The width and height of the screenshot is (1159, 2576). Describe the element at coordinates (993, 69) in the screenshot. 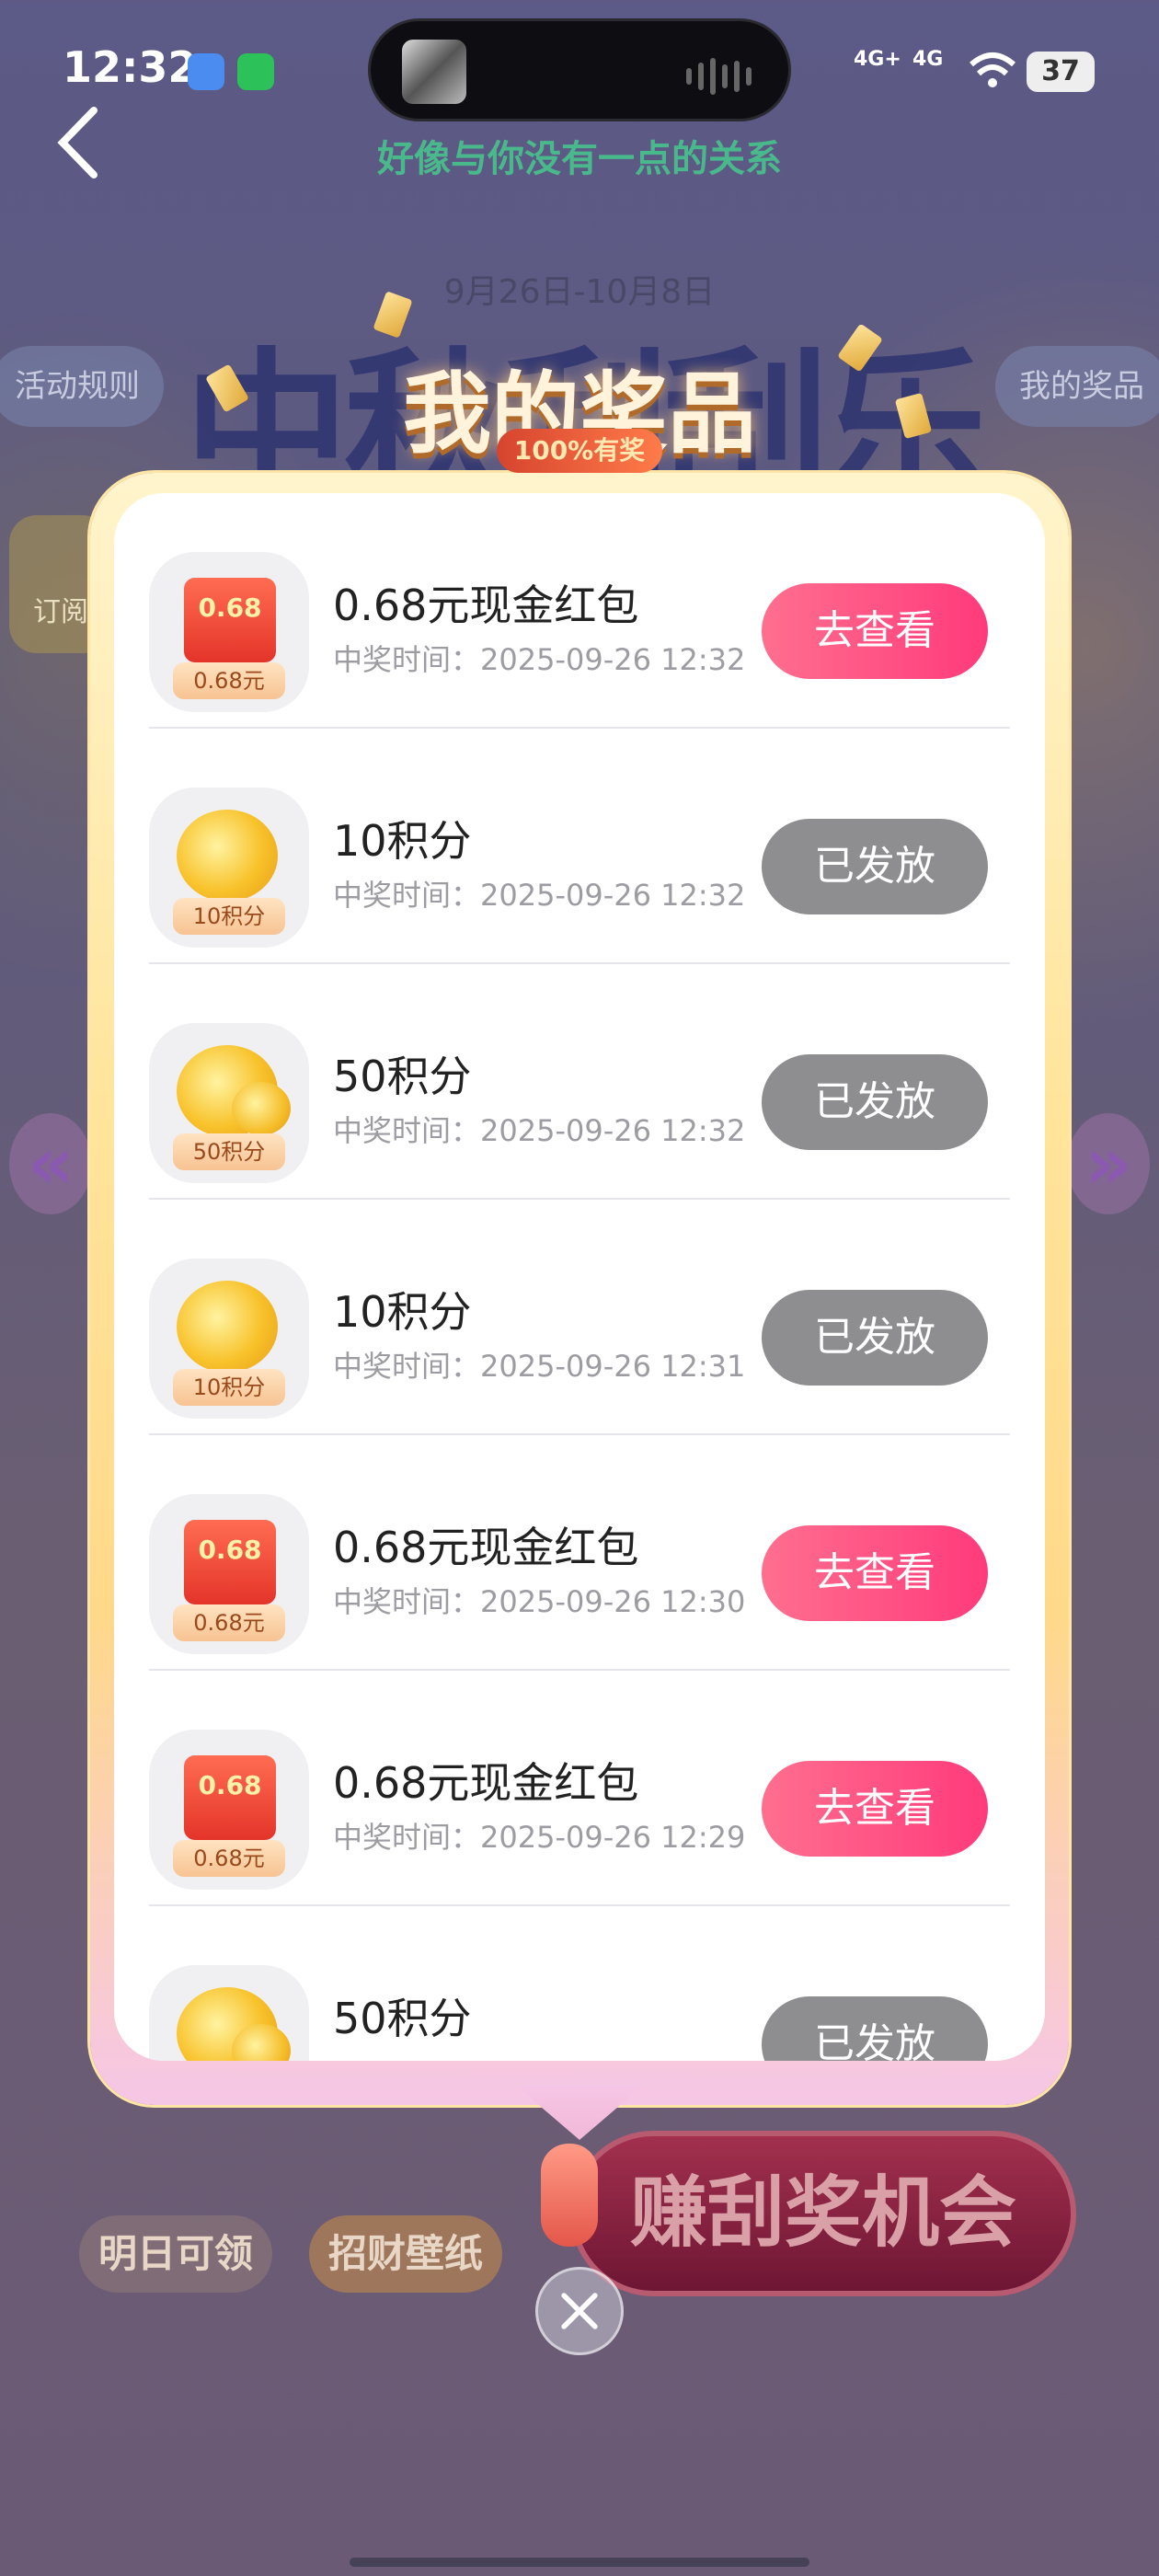

I see `wifi-icon` at that location.